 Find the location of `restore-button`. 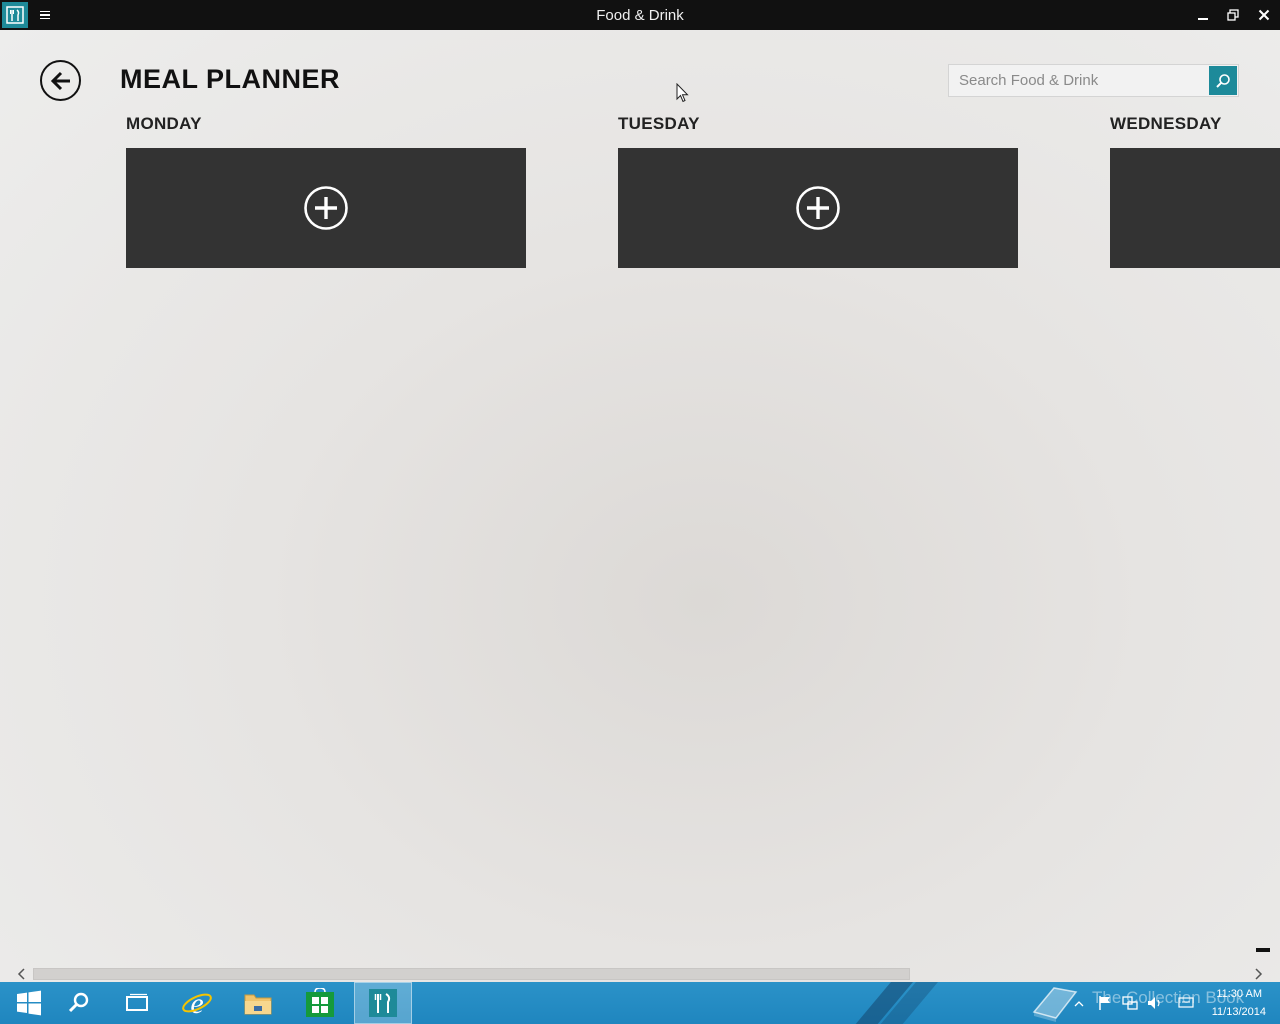

restore-button is located at coordinates (1233, 15).